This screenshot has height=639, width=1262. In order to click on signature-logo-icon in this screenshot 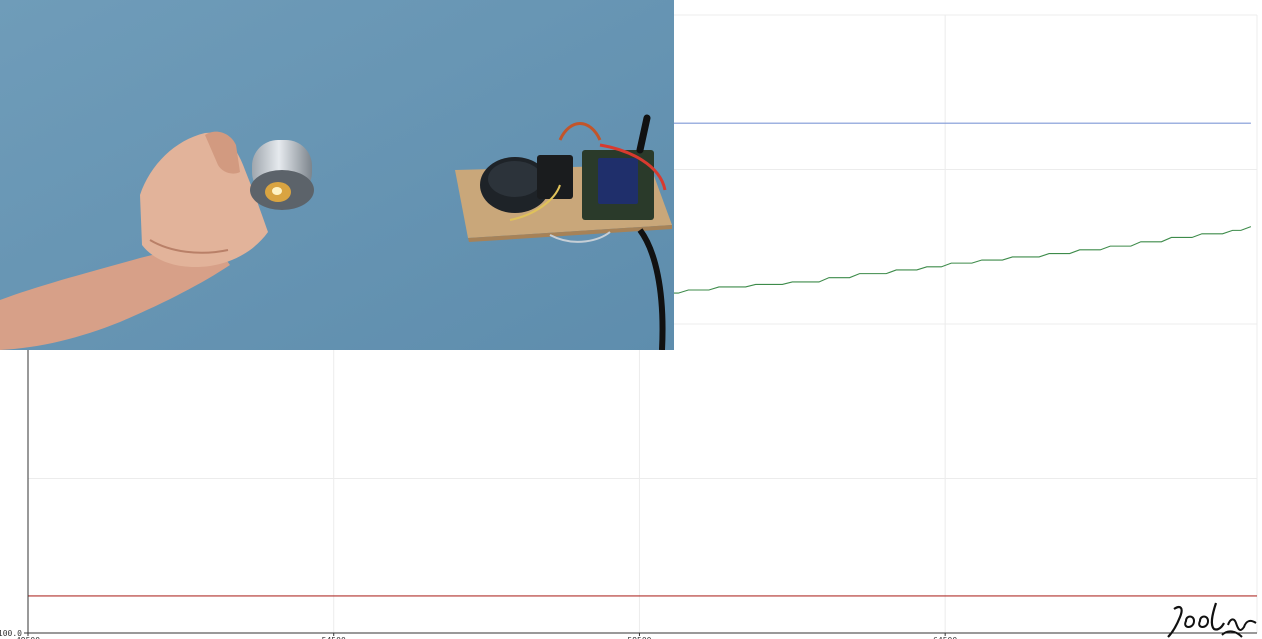, I will do `click(1212, 620)`.